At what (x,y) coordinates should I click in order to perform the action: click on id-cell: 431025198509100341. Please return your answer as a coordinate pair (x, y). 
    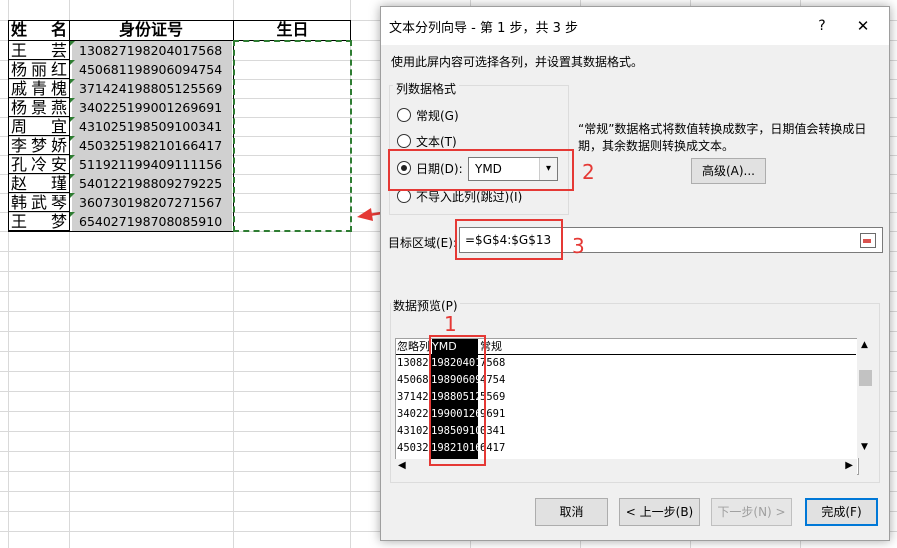
    Looking at the image, I should click on (152, 126).